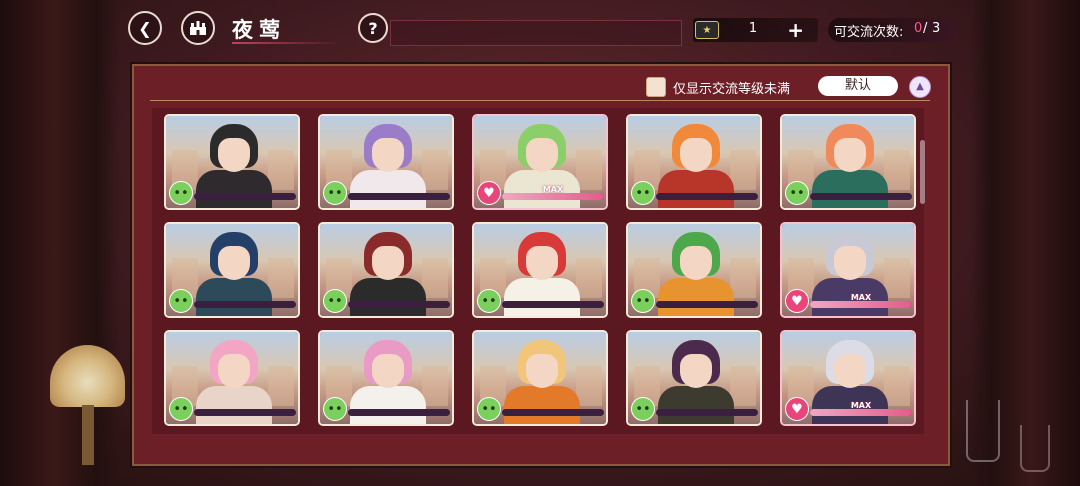 This screenshot has height=486, width=1080. What do you see at coordinates (869, 32) in the screenshot?
I see `exchange-label: 可交流次数:` at bounding box center [869, 32].